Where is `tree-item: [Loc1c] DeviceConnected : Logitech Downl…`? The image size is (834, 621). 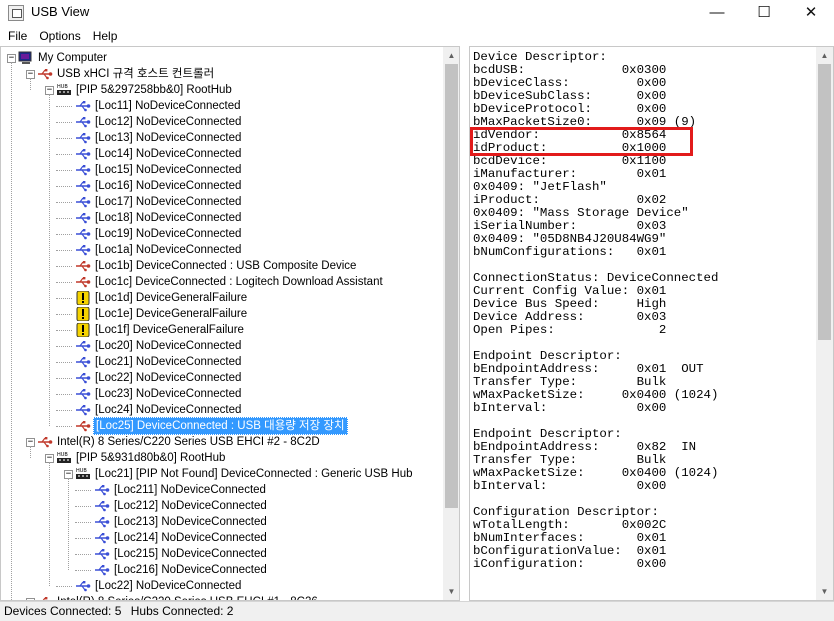 tree-item: [Loc1c] DeviceConnected : Logitech Downl… is located at coordinates (230, 282).